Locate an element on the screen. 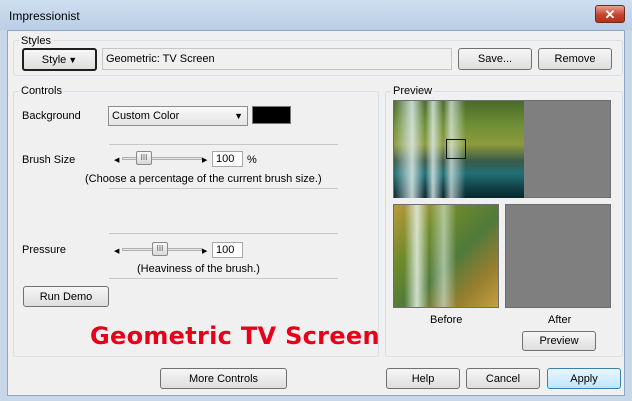 The image size is (632, 401). overlay-caption: Geometric TV Screen is located at coordinates (235, 336).